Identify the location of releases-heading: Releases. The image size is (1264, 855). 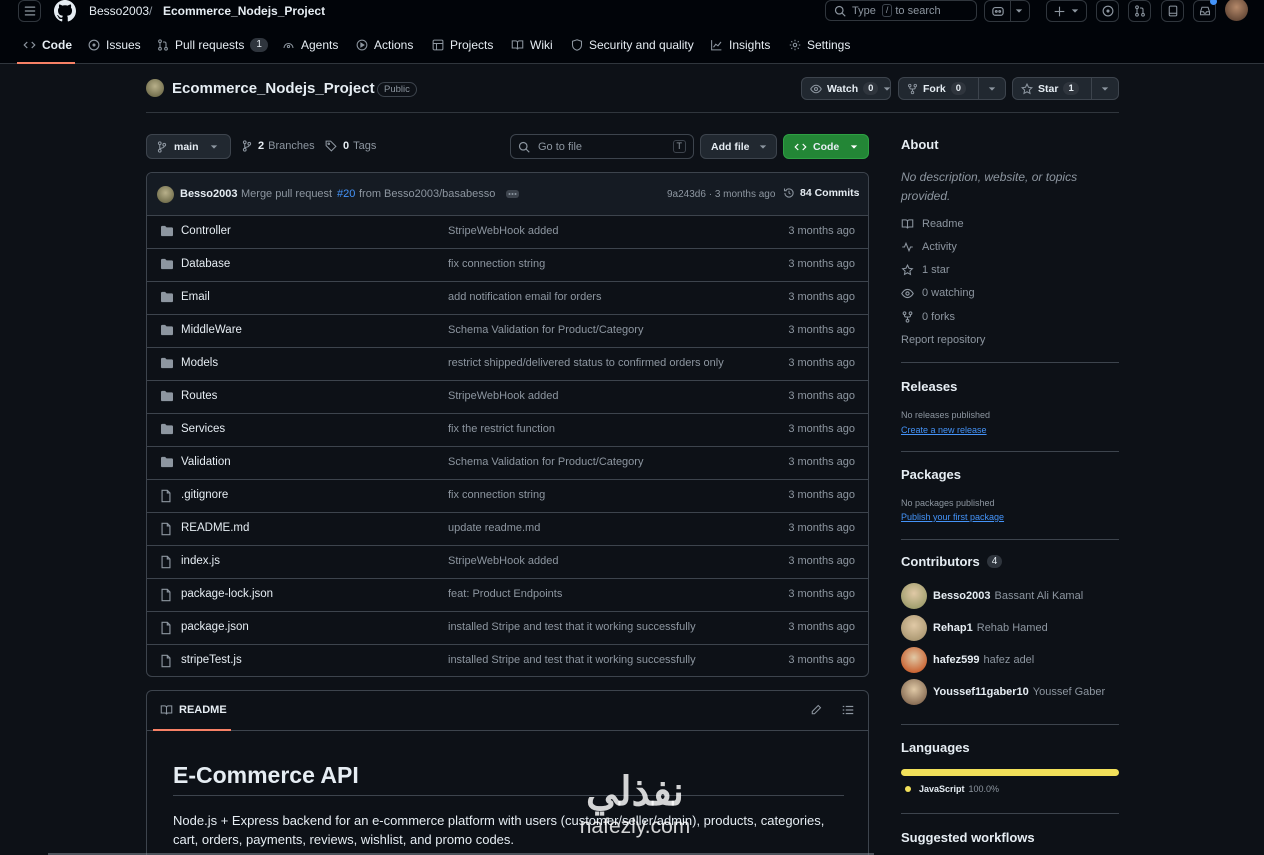
(929, 386).